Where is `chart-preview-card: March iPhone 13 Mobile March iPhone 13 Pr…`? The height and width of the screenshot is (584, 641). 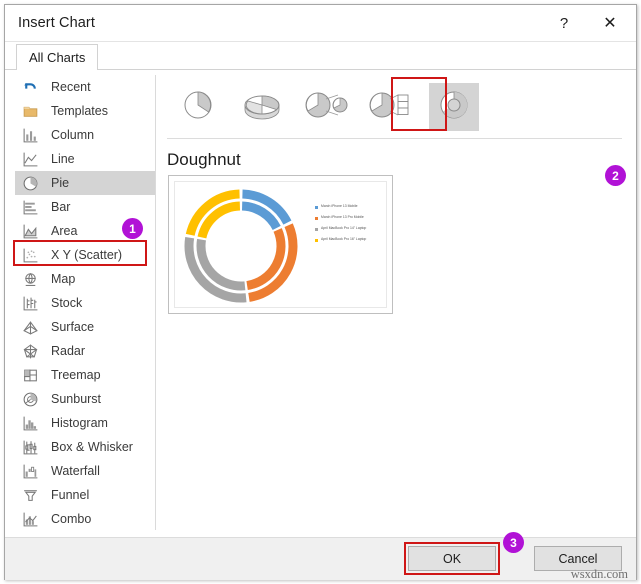
chart-preview-card: March iPhone 13 Mobile March iPhone 13 Pr… is located at coordinates (280, 244).